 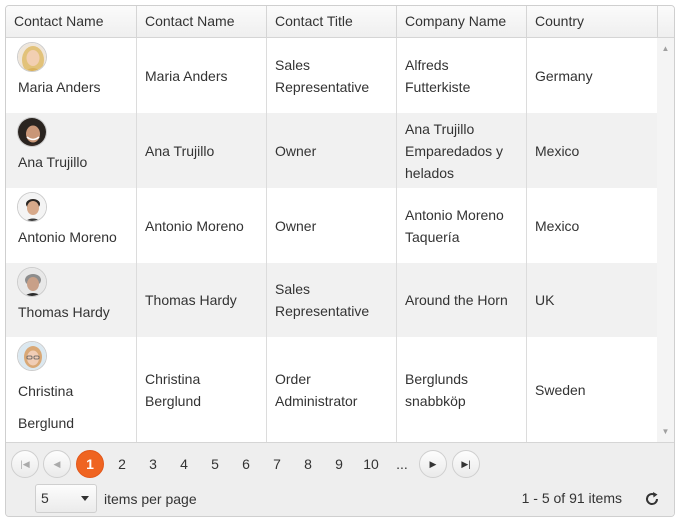 I want to click on contact-name: Ana Trujillo, so click(x=180, y=150).